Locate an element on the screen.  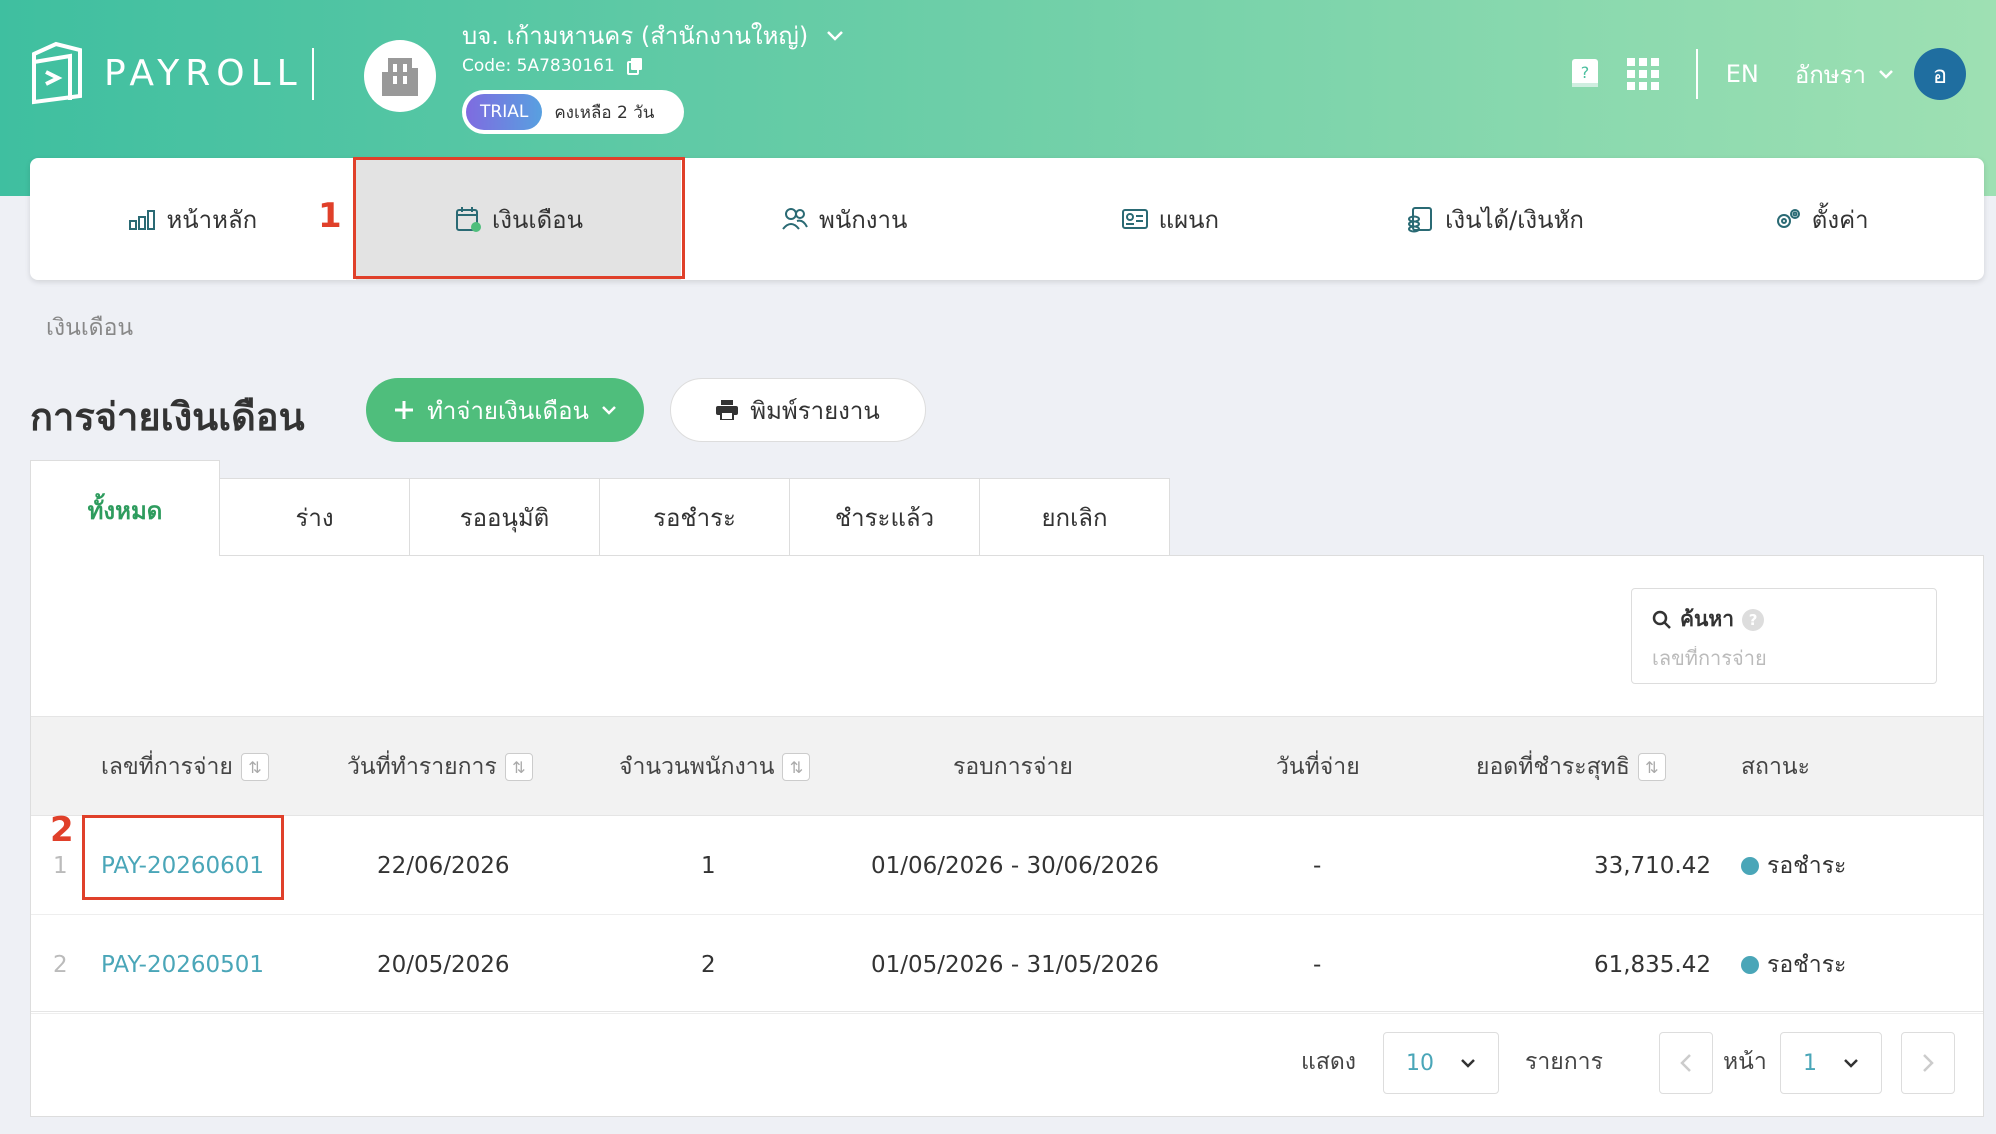
col-header-label: ยอดที่ชำระสุทธิ is located at coordinates (1553, 767).